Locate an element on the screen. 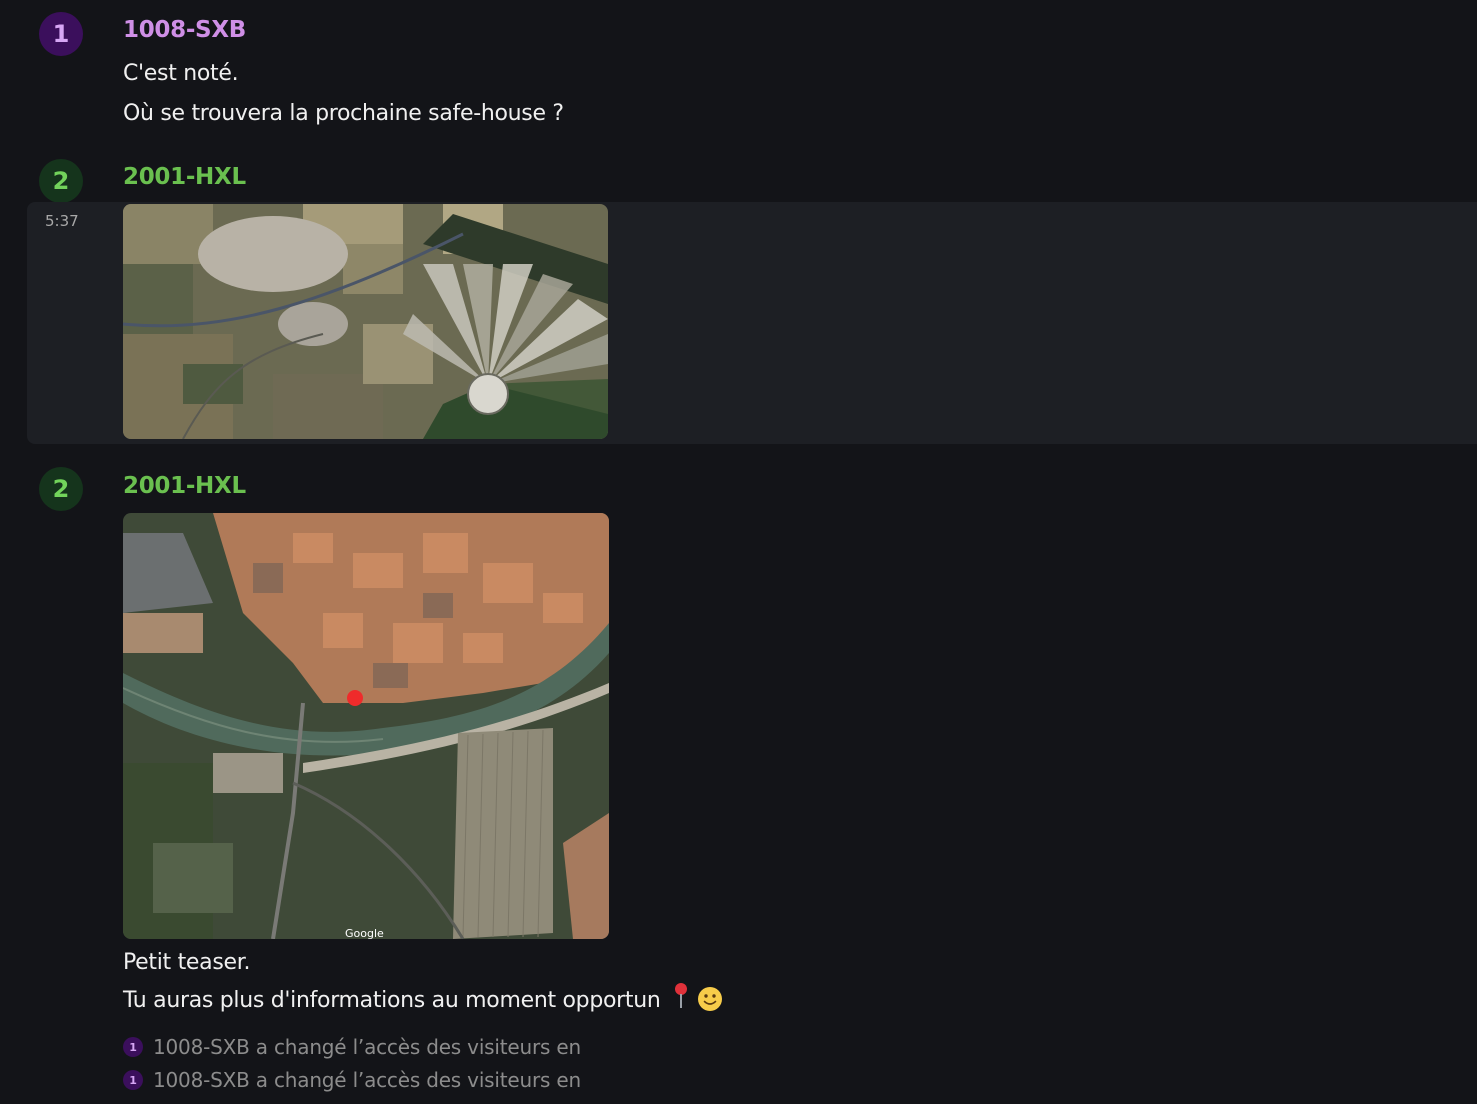 This screenshot has height=1104, width=1477. message-text: C'est noté. is located at coordinates (181, 73).